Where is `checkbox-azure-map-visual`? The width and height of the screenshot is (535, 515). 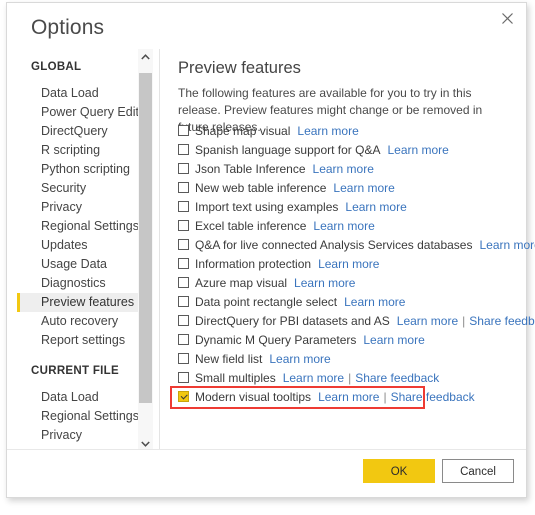
checkbox-azure-map-visual is located at coordinates (183, 282).